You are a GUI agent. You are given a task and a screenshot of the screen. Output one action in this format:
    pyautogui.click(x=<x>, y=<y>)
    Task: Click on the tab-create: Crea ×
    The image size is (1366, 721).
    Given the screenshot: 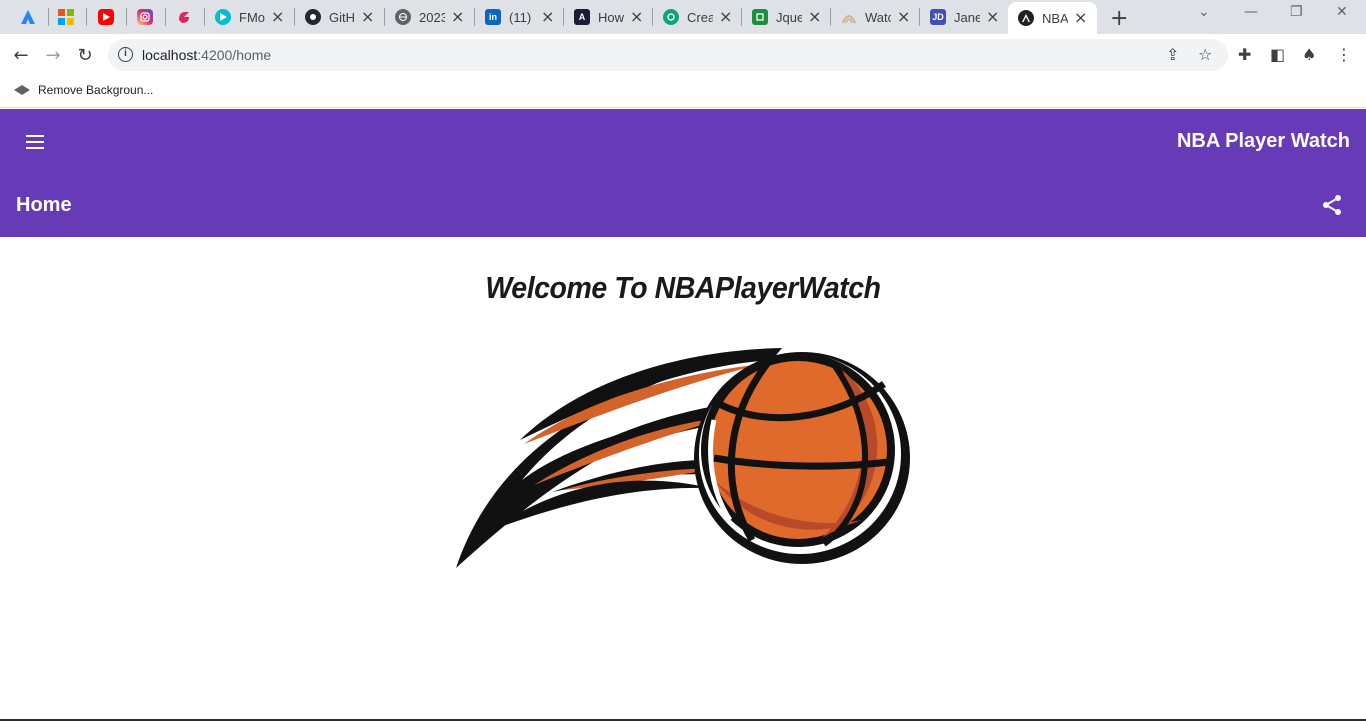 What is the action you would take?
    pyautogui.click(x=697, y=17)
    